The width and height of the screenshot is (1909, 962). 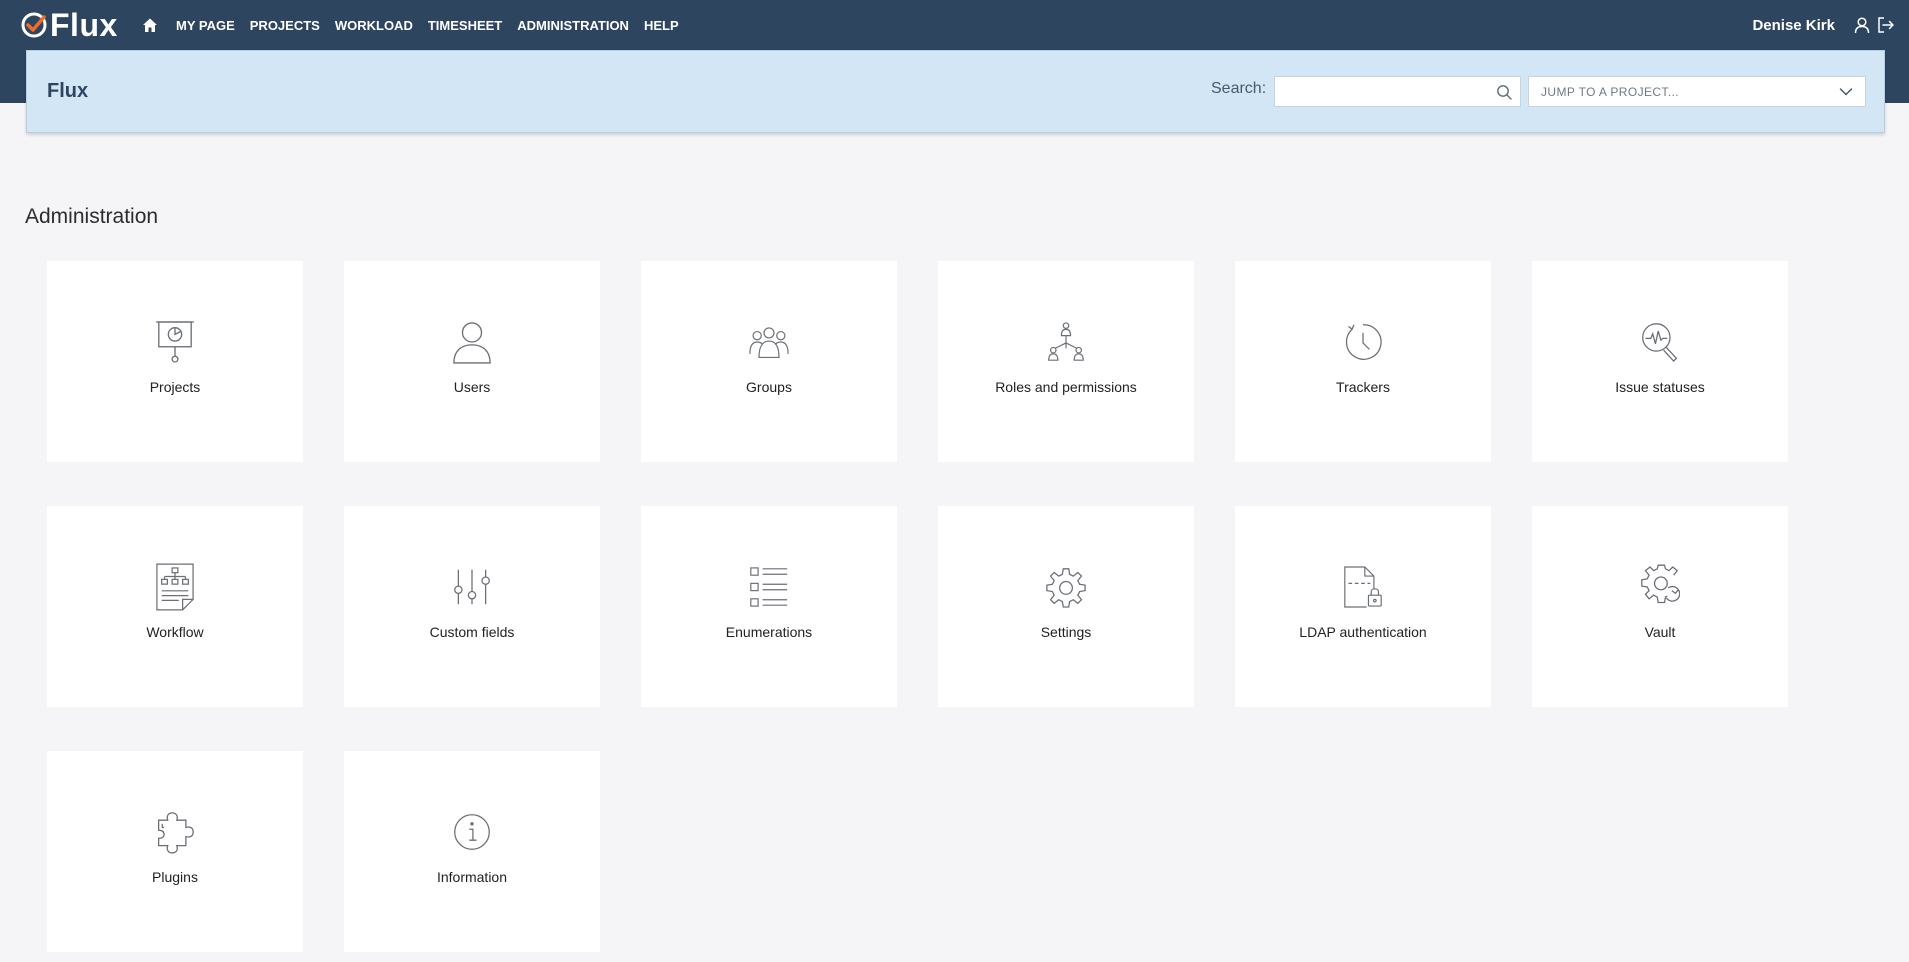 What do you see at coordinates (465, 25) in the screenshot?
I see `nav-timesheet: Timesheet` at bounding box center [465, 25].